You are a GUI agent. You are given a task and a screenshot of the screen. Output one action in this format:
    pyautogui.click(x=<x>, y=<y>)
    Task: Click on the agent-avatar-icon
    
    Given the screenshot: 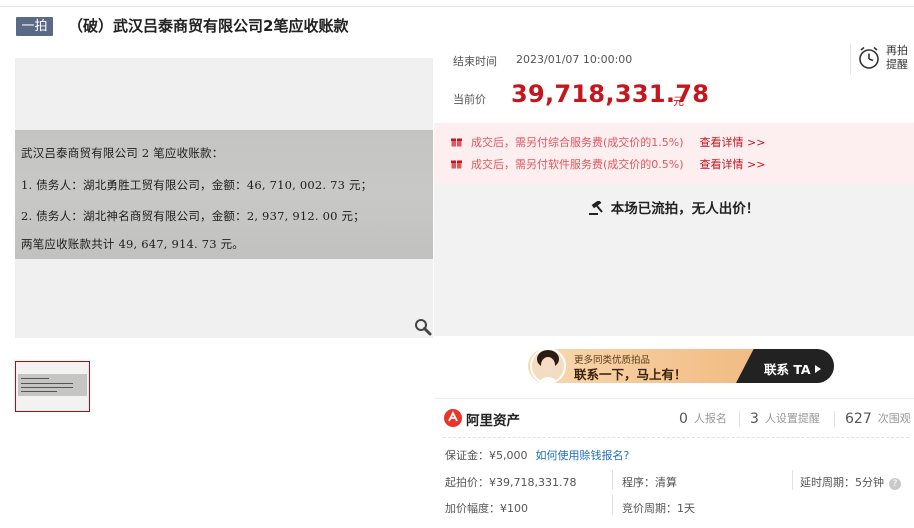 What is the action you would take?
    pyautogui.click(x=548, y=366)
    